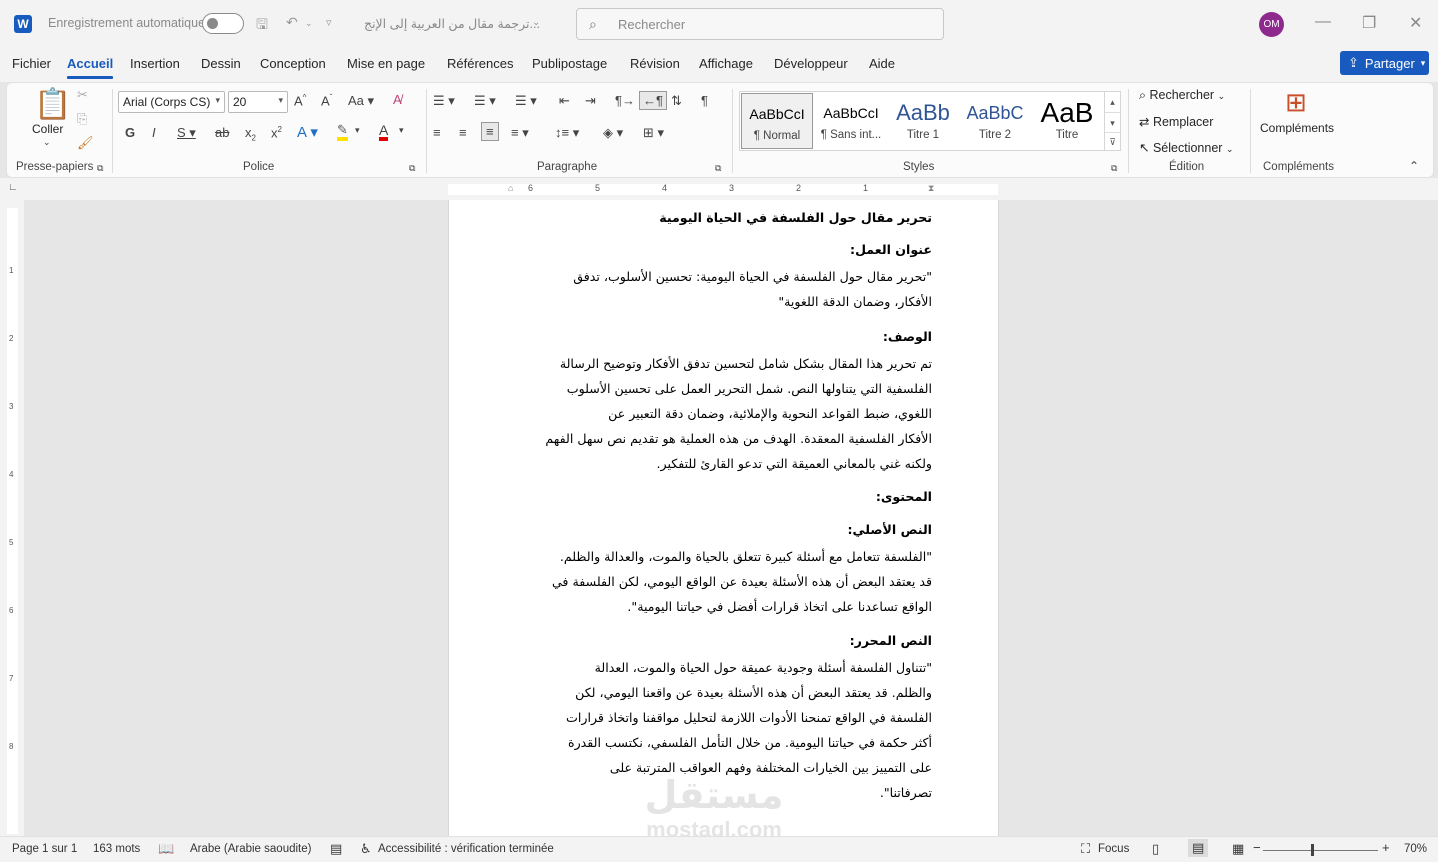 The image size is (1438, 862). What do you see at coordinates (250, 134) in the screenshot?
I see `subscript-icon: x2` at bounding box center [250, 134].